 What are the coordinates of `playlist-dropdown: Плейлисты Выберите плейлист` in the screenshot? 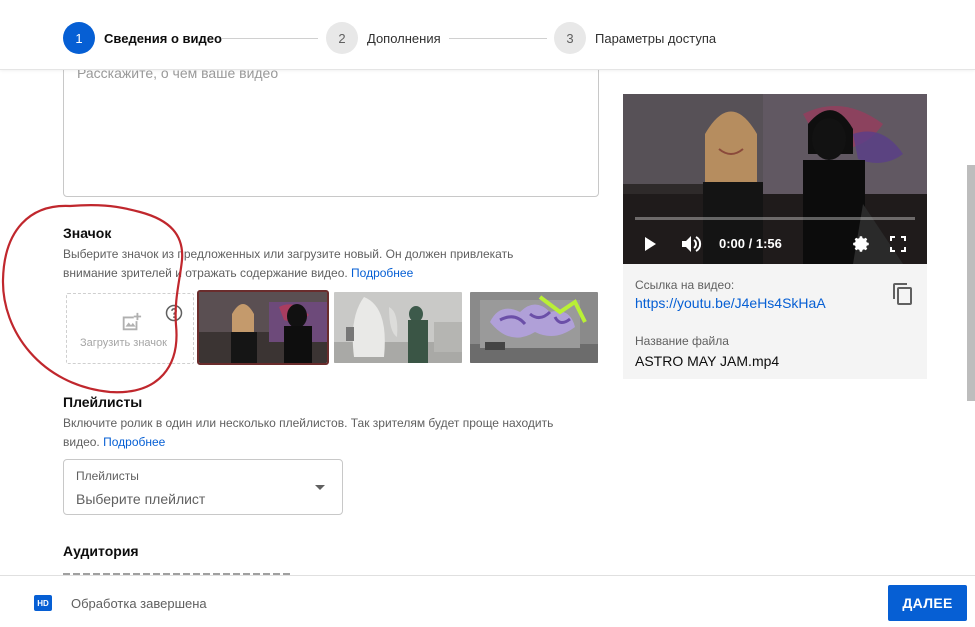 It's located at (203, 487).